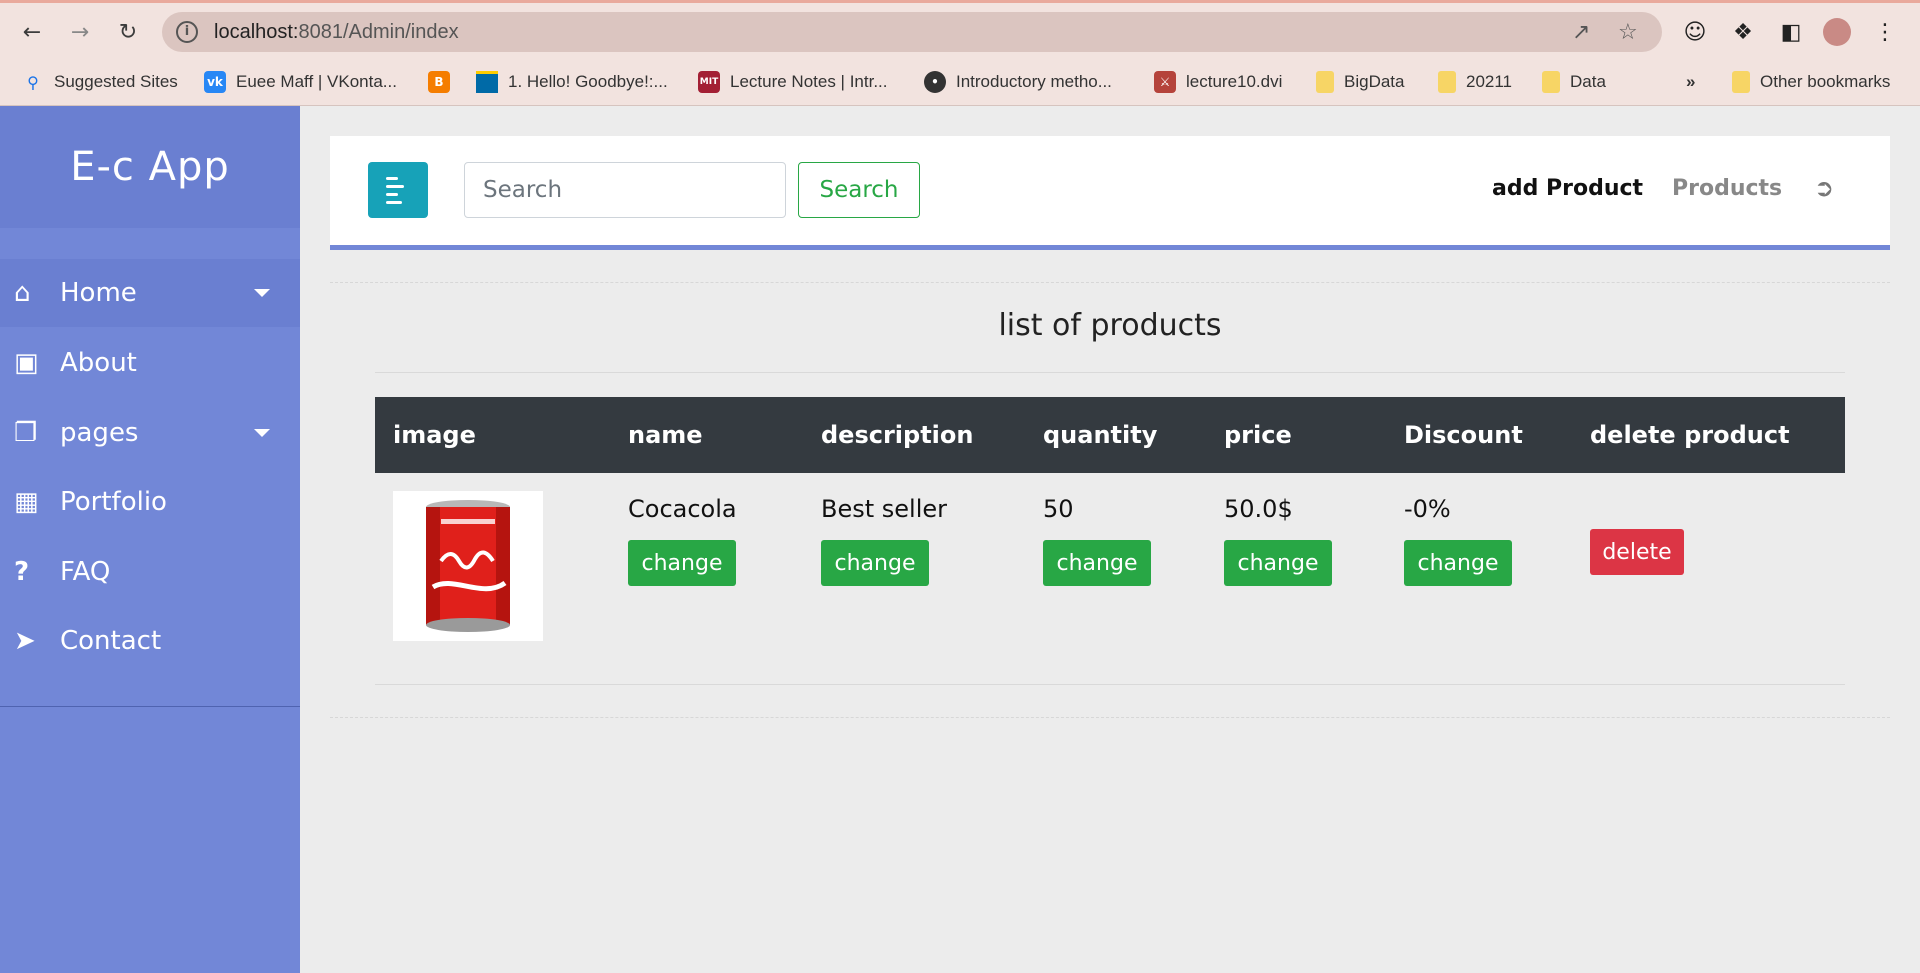 This screenshot has width=1920, height=973. What do you see at coordinates (26, 433) in the screenshot?
I see `copy-icon: ❐` at bounding box center [26, 433].